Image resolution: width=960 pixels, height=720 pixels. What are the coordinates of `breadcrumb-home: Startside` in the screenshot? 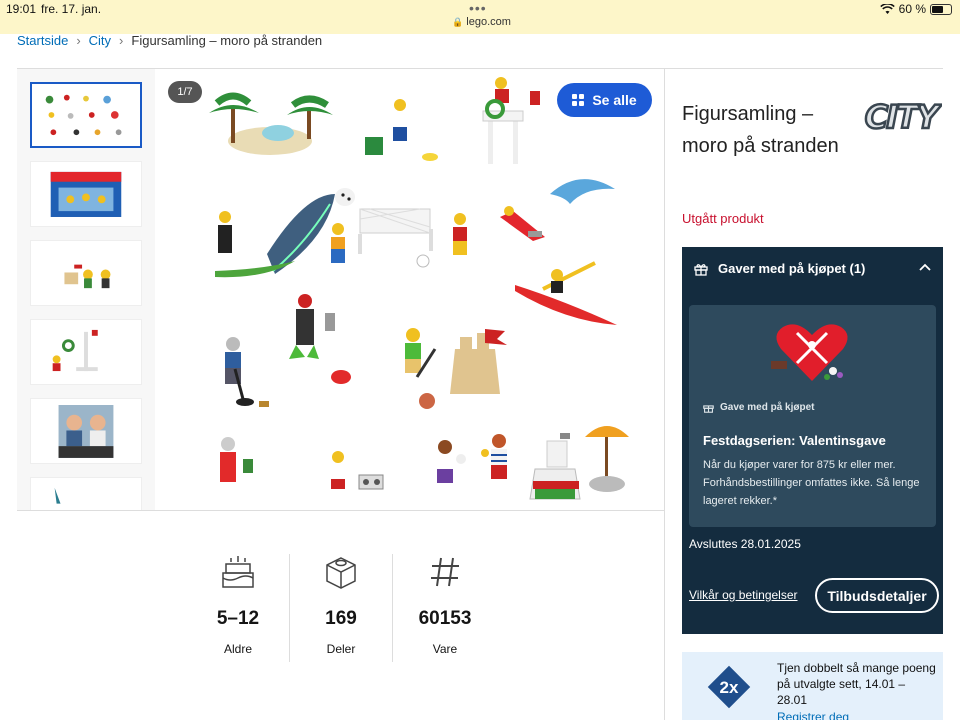 It's located at (42, 40).